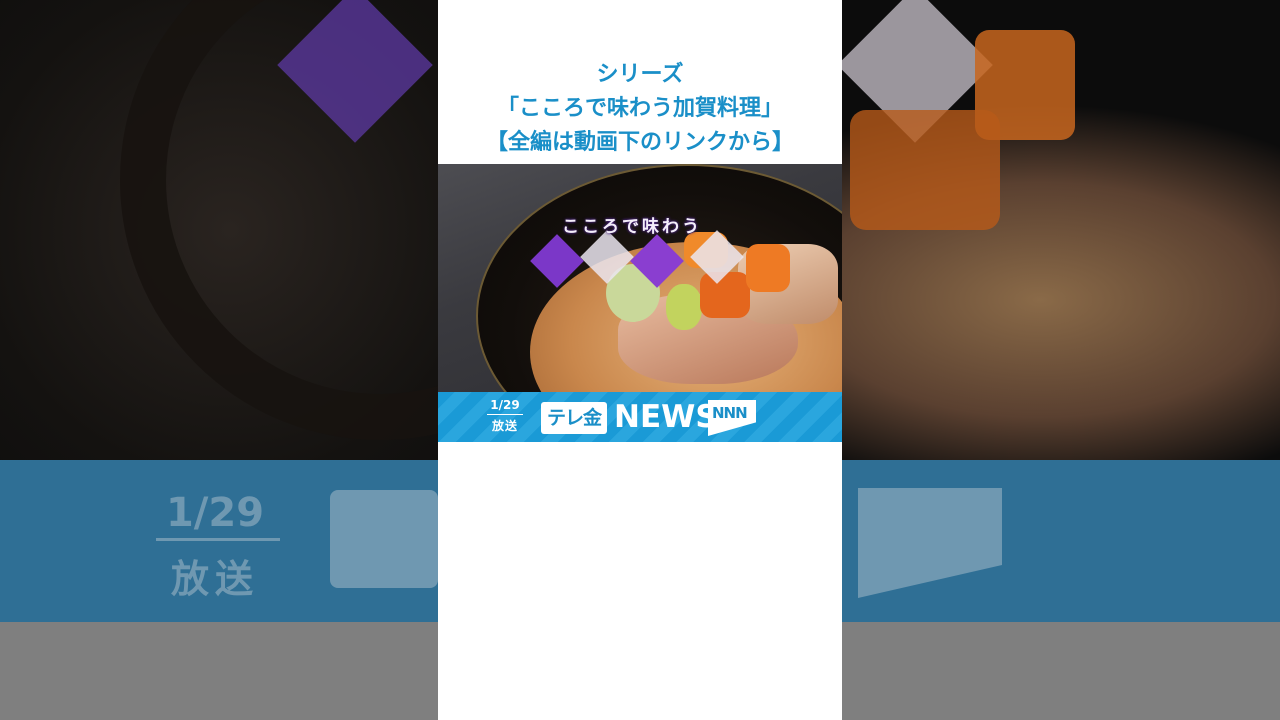 Image resolution: width=1280 pixels, height=720 pixels. What do you see at coordinates (632, 227) in the screenshot?
I see `video-caption: こころで味わう` at bounding box center [632, 227].